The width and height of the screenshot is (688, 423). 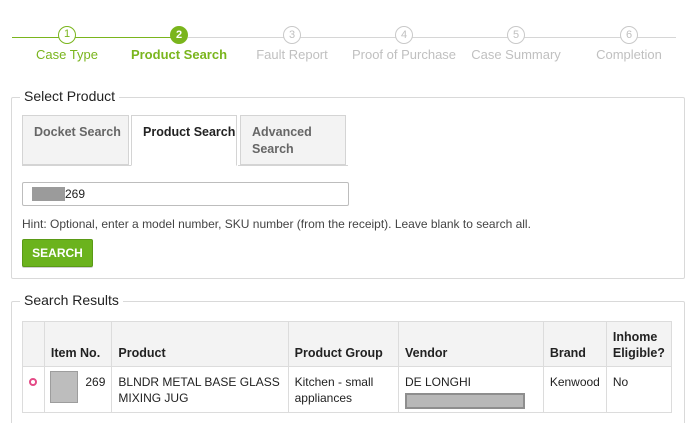 I want to click on step-number: 4, so click(x=404, y=35).